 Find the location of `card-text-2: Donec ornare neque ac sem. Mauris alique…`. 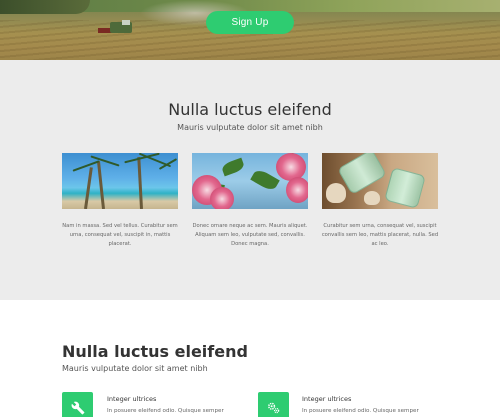

card-text-2: Donec ornare neque ac sem. Mauris alique… is located at coordinates (250, 235).